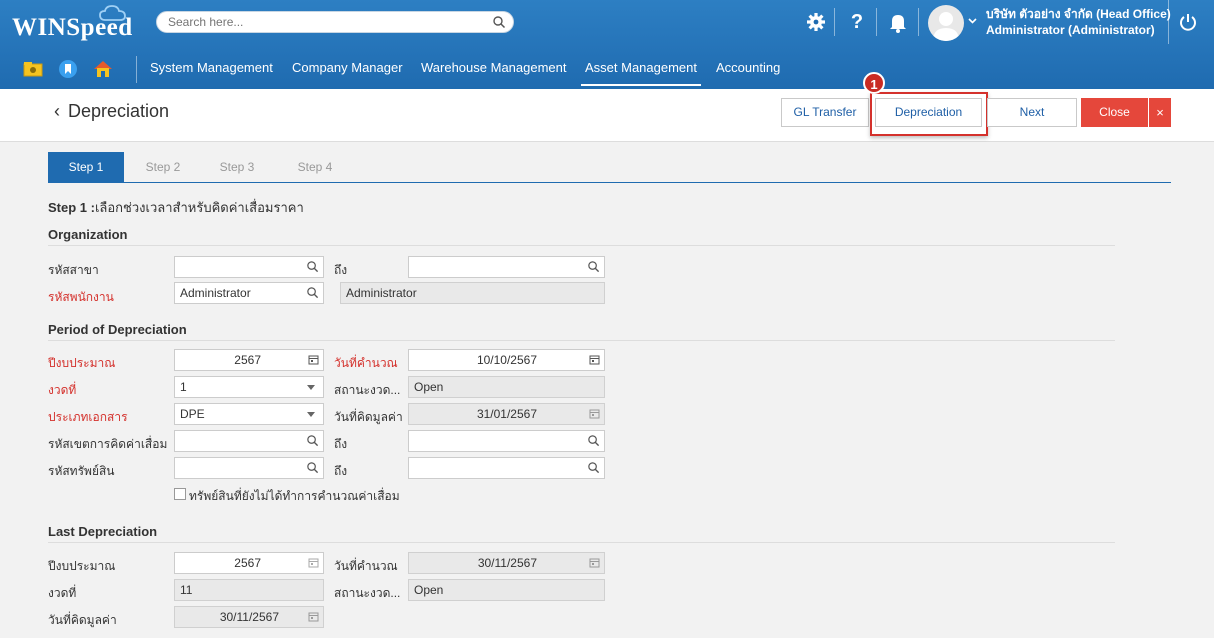 This screenshot has width=1214, height=638. What do you see at coordinates (163, 167) in the screenshot?
I see `step-2-tab: Step 2` at bounding box center [163, 167].